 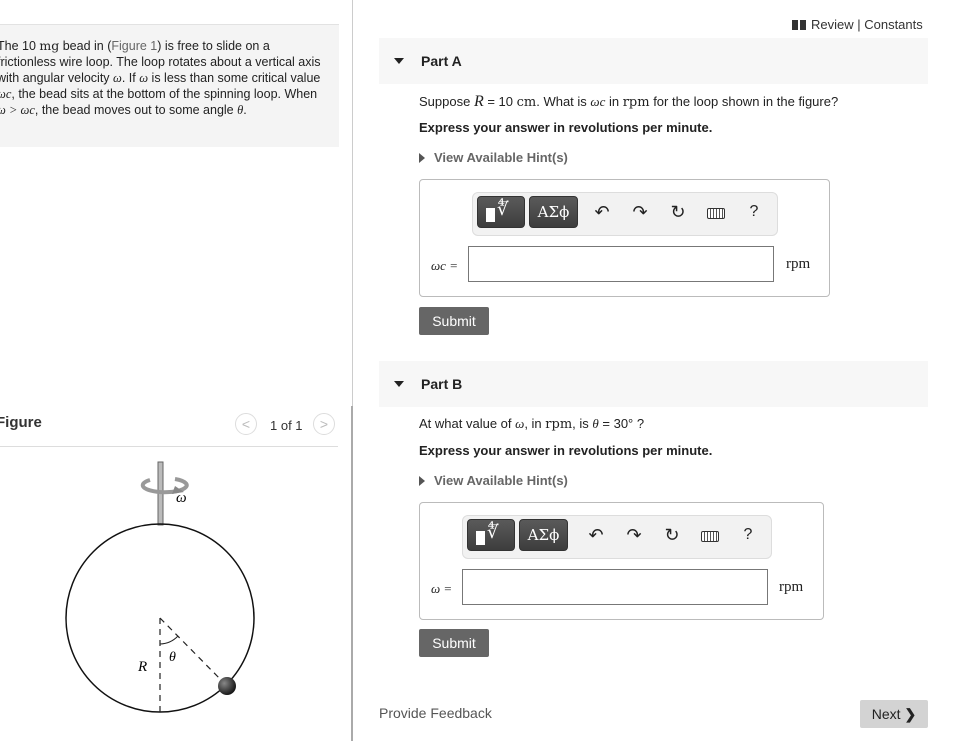 What do you see at coordinates (286, 425) in the screenshot?
I see `figure-pager-label: 1 of 1` at bounding box center [286, 425].